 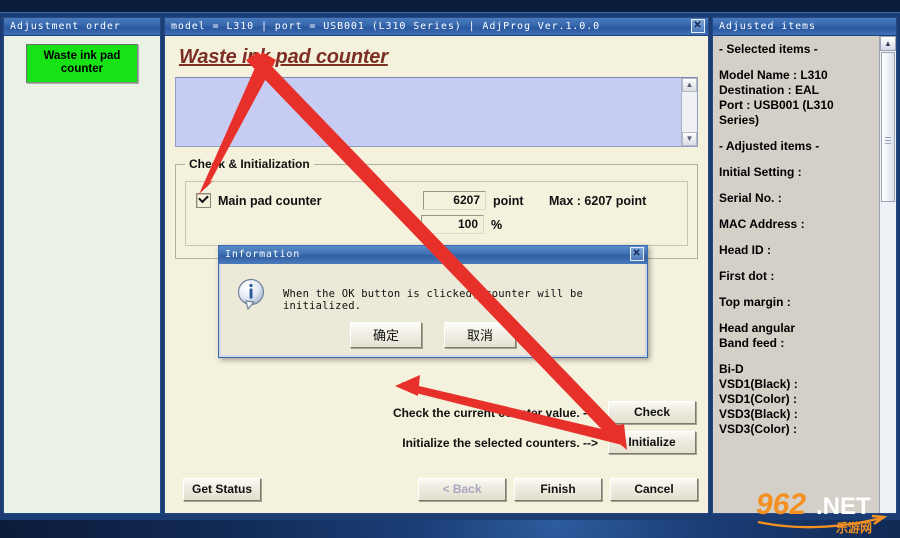 I want to click on scrollbar-grip-icon, so click(x=888, y=140).